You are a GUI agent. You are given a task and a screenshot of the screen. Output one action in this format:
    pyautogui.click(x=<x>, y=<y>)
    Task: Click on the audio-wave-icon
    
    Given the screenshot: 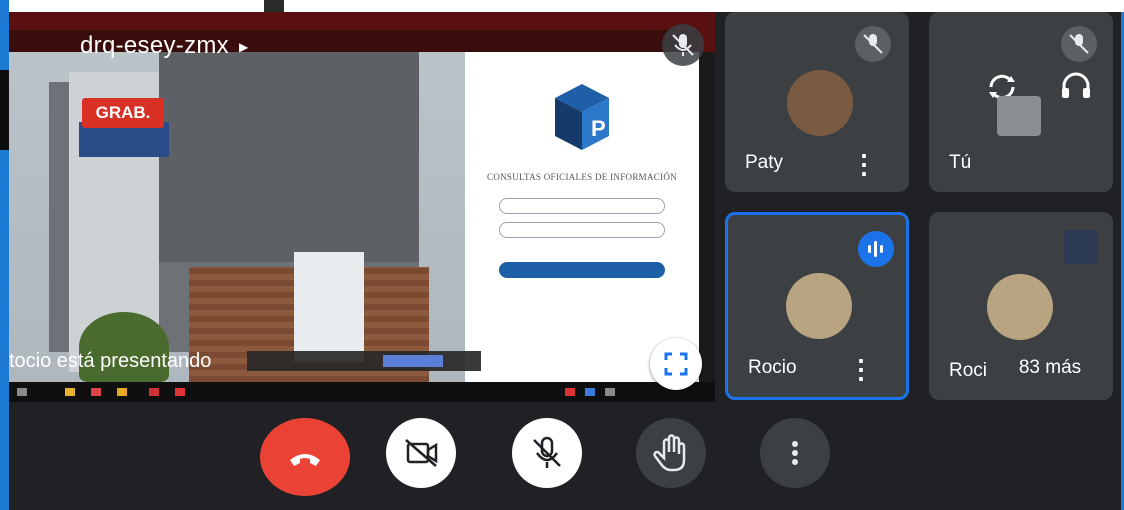 What is the action you would take?
    pyautogui.click(x=876, y=249)
    